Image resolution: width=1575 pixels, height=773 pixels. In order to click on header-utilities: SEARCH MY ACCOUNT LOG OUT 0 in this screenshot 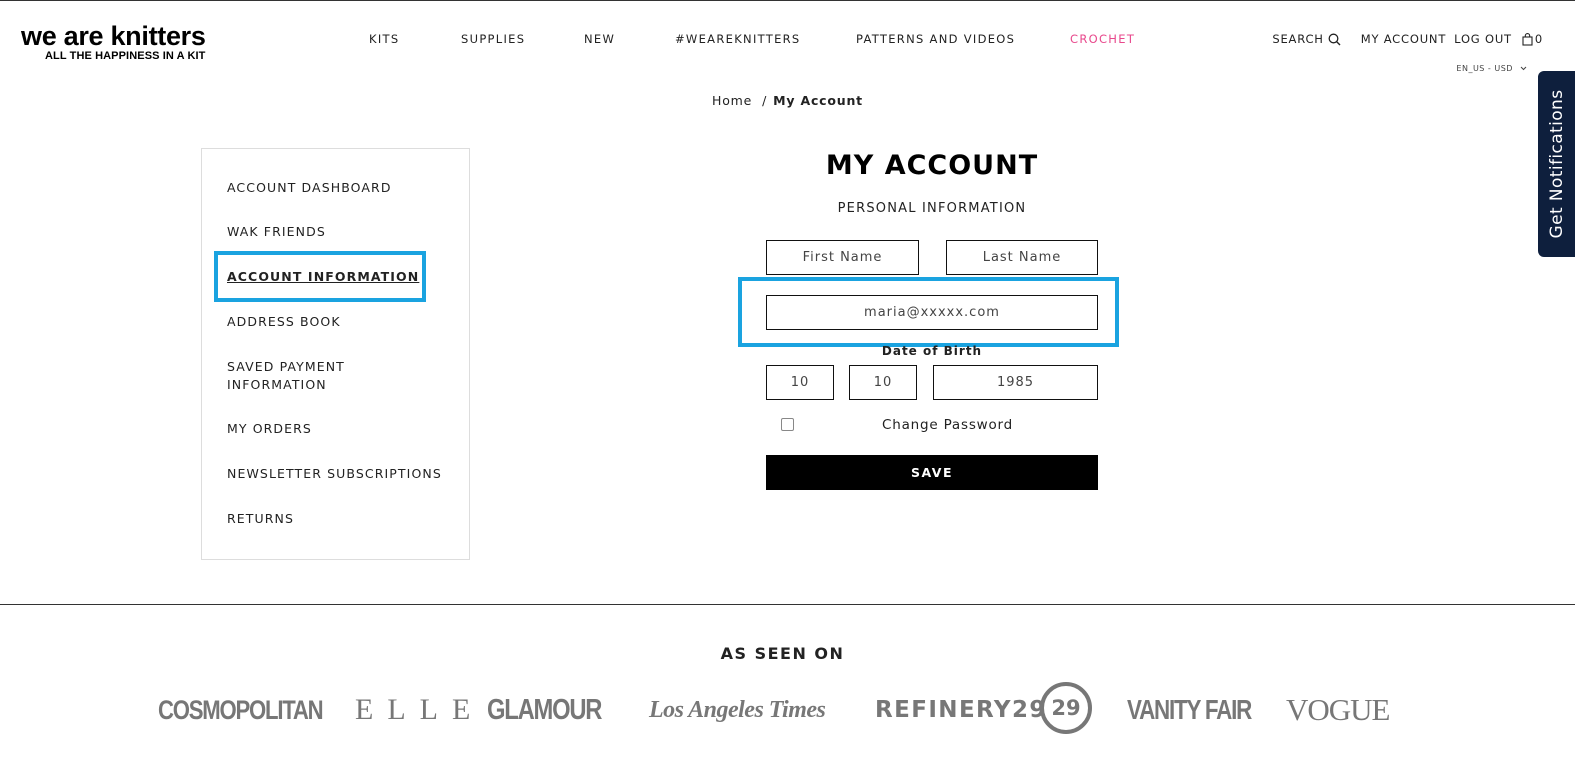, I will do `click(1407, 39)`.